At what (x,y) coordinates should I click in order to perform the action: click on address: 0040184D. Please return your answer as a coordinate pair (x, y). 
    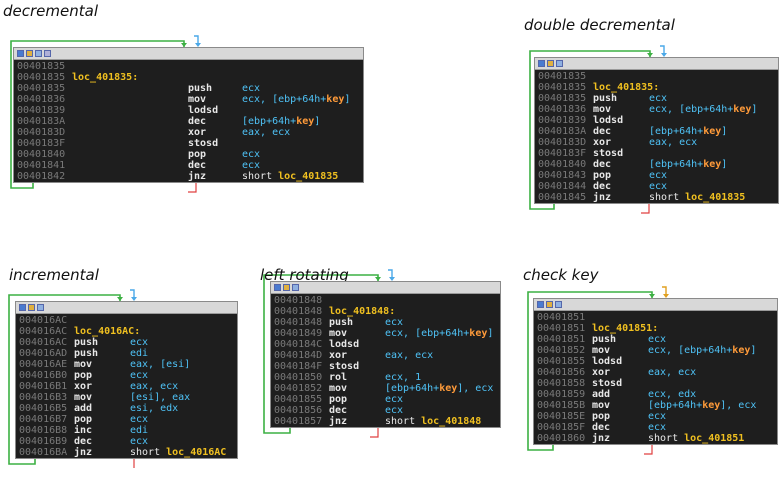
    Looking at the image, I should click on (298, 355).